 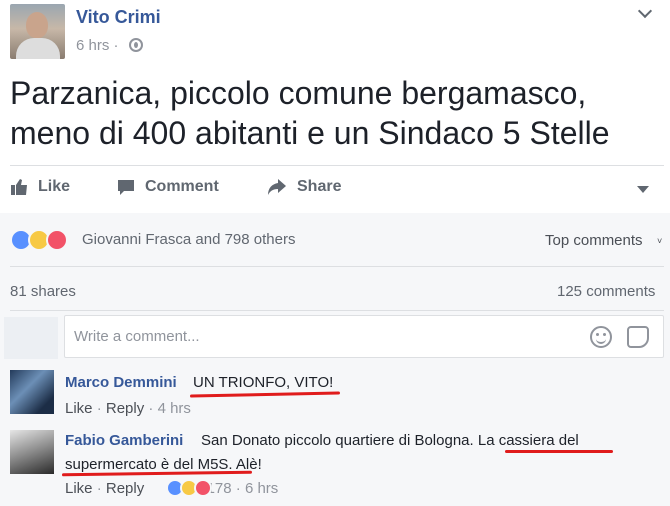 I want to click on globe-icon, so click(x=136, y=45).